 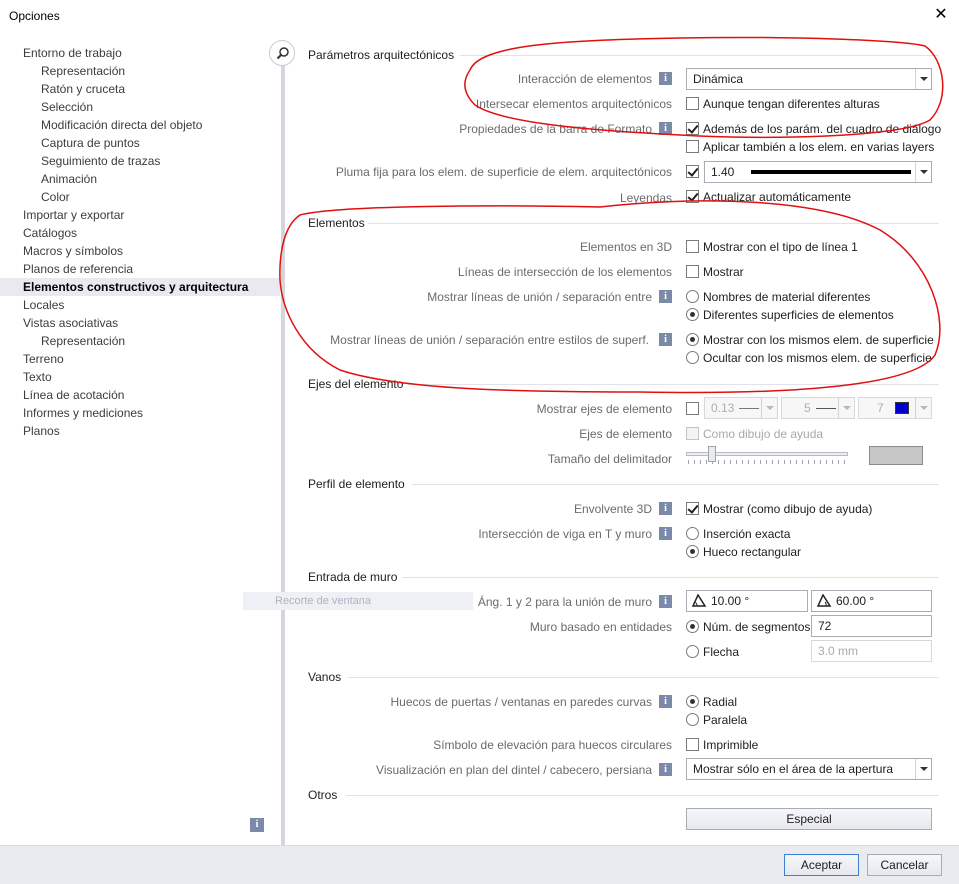 What do you see at coordinates (871, 651) in the screenshot?
I see `flecha-input: 3.0 mm` at bounding box center [871, 651].